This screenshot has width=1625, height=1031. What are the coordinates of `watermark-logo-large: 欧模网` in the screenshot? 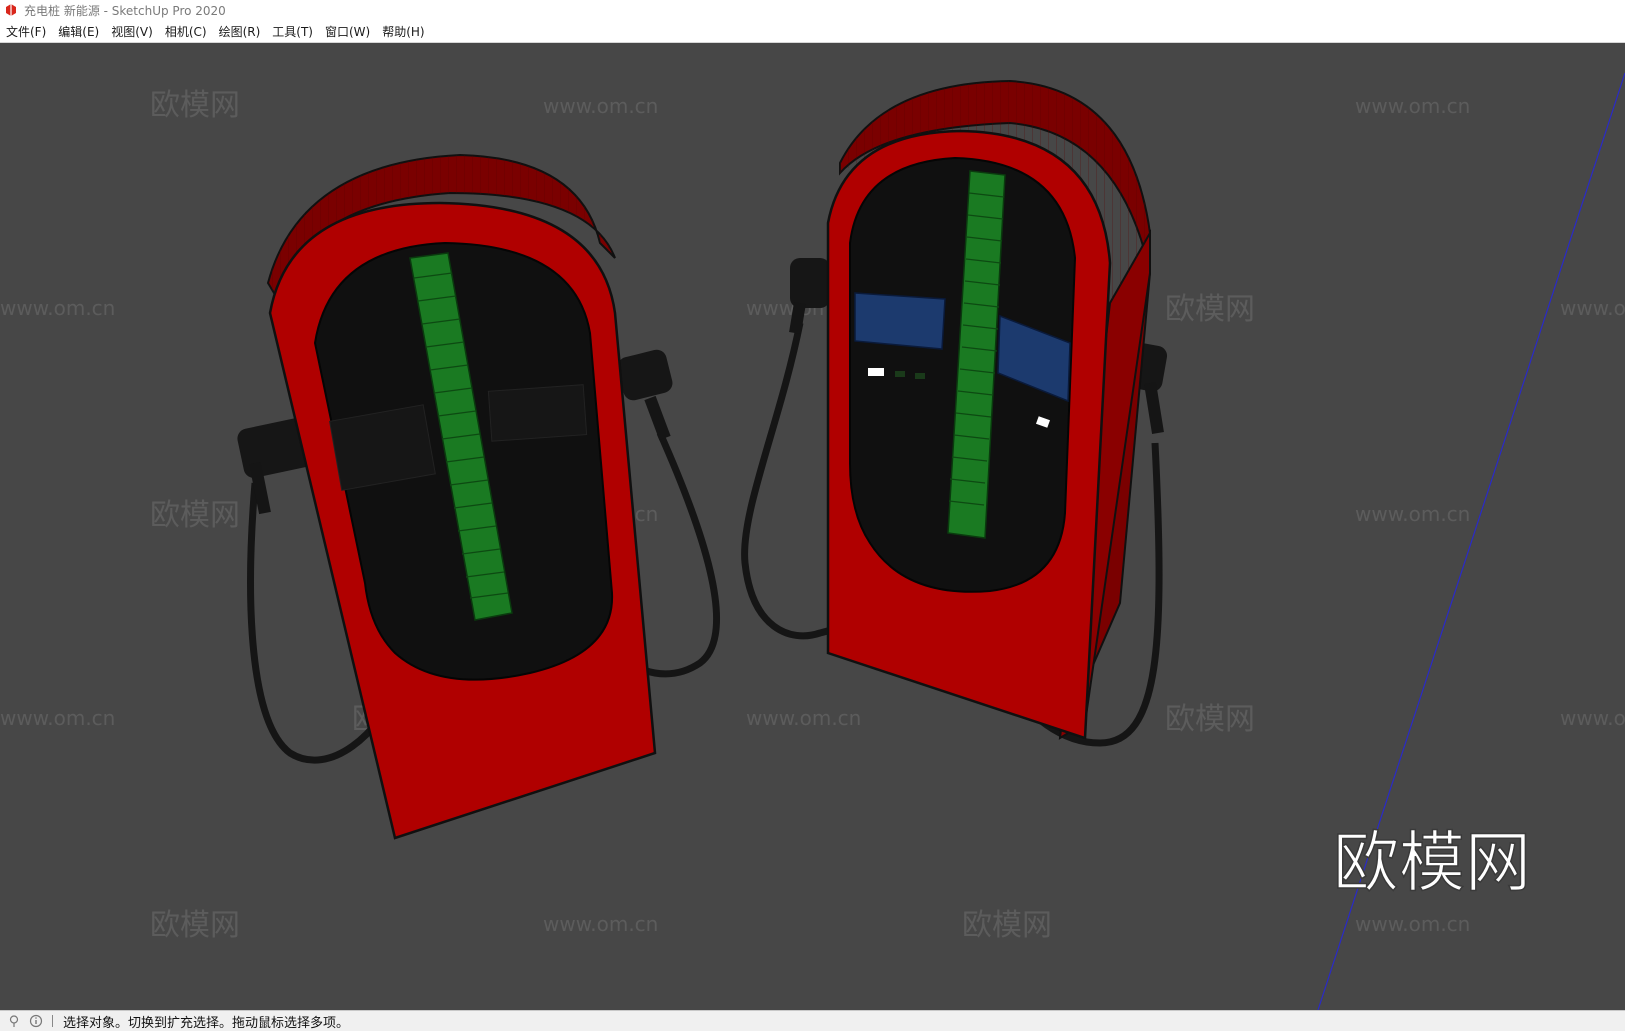 It's located at (1432, 862).